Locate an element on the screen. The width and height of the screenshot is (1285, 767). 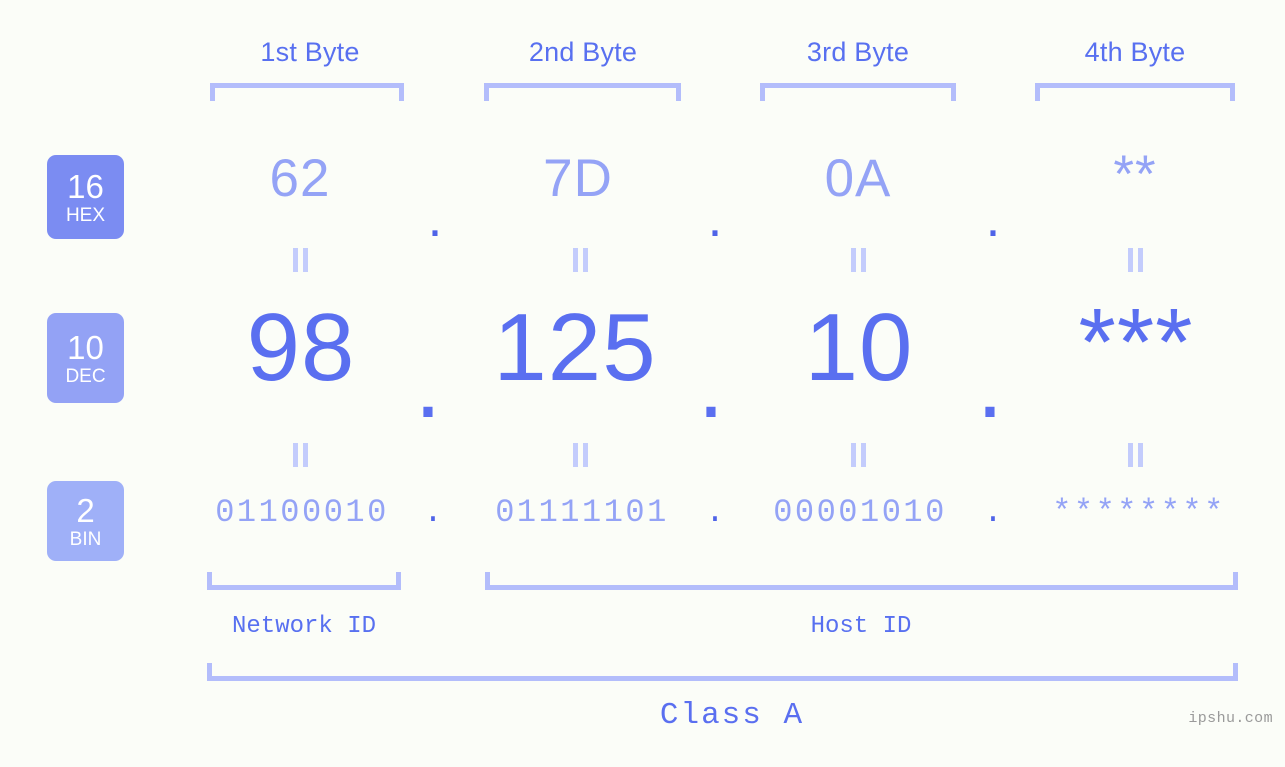
dec-byte-1: 98 is located at coordinates (301, 347).